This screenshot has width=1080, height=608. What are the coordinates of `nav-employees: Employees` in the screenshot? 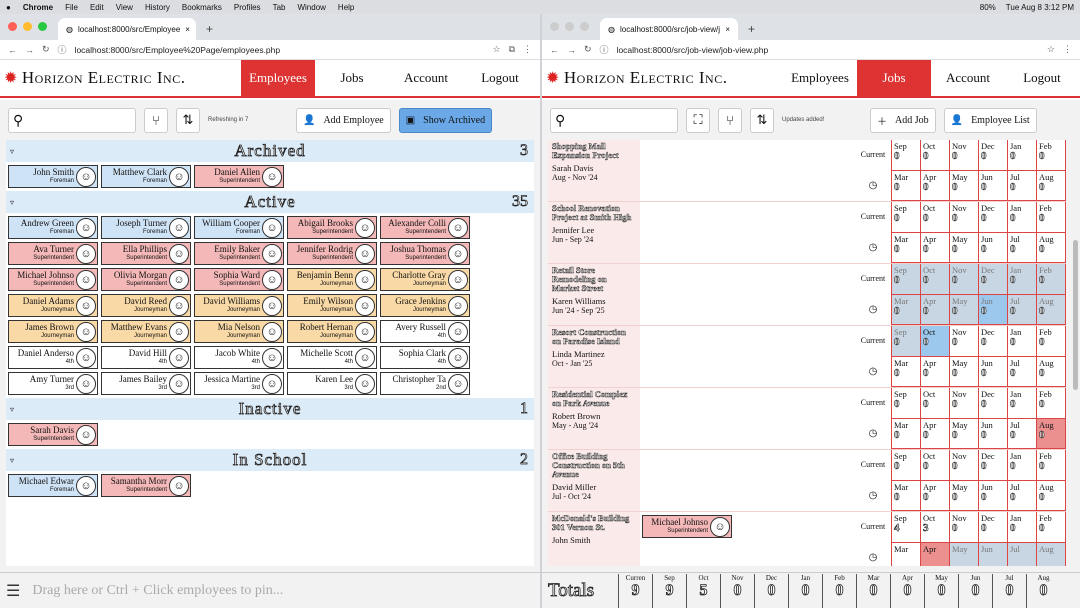 It's located at (820, 78).